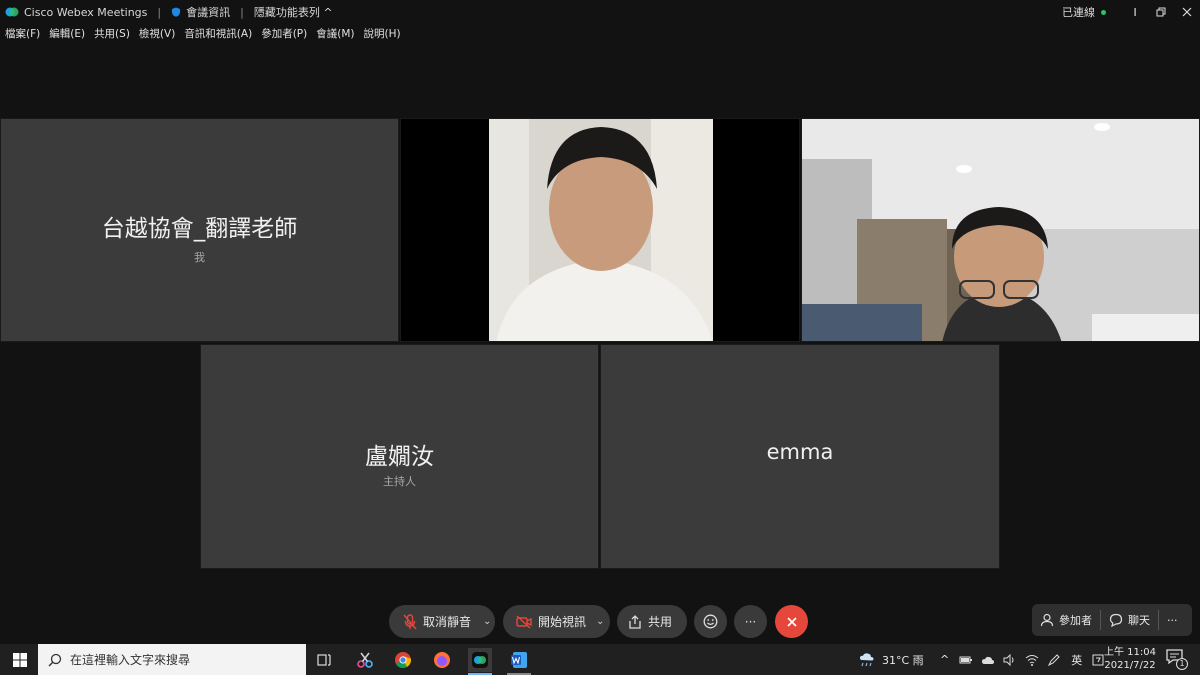  What do you see at coordinates (635, 621) in the screenshot?
I see `share-icon` at bounding box center [635, 621].